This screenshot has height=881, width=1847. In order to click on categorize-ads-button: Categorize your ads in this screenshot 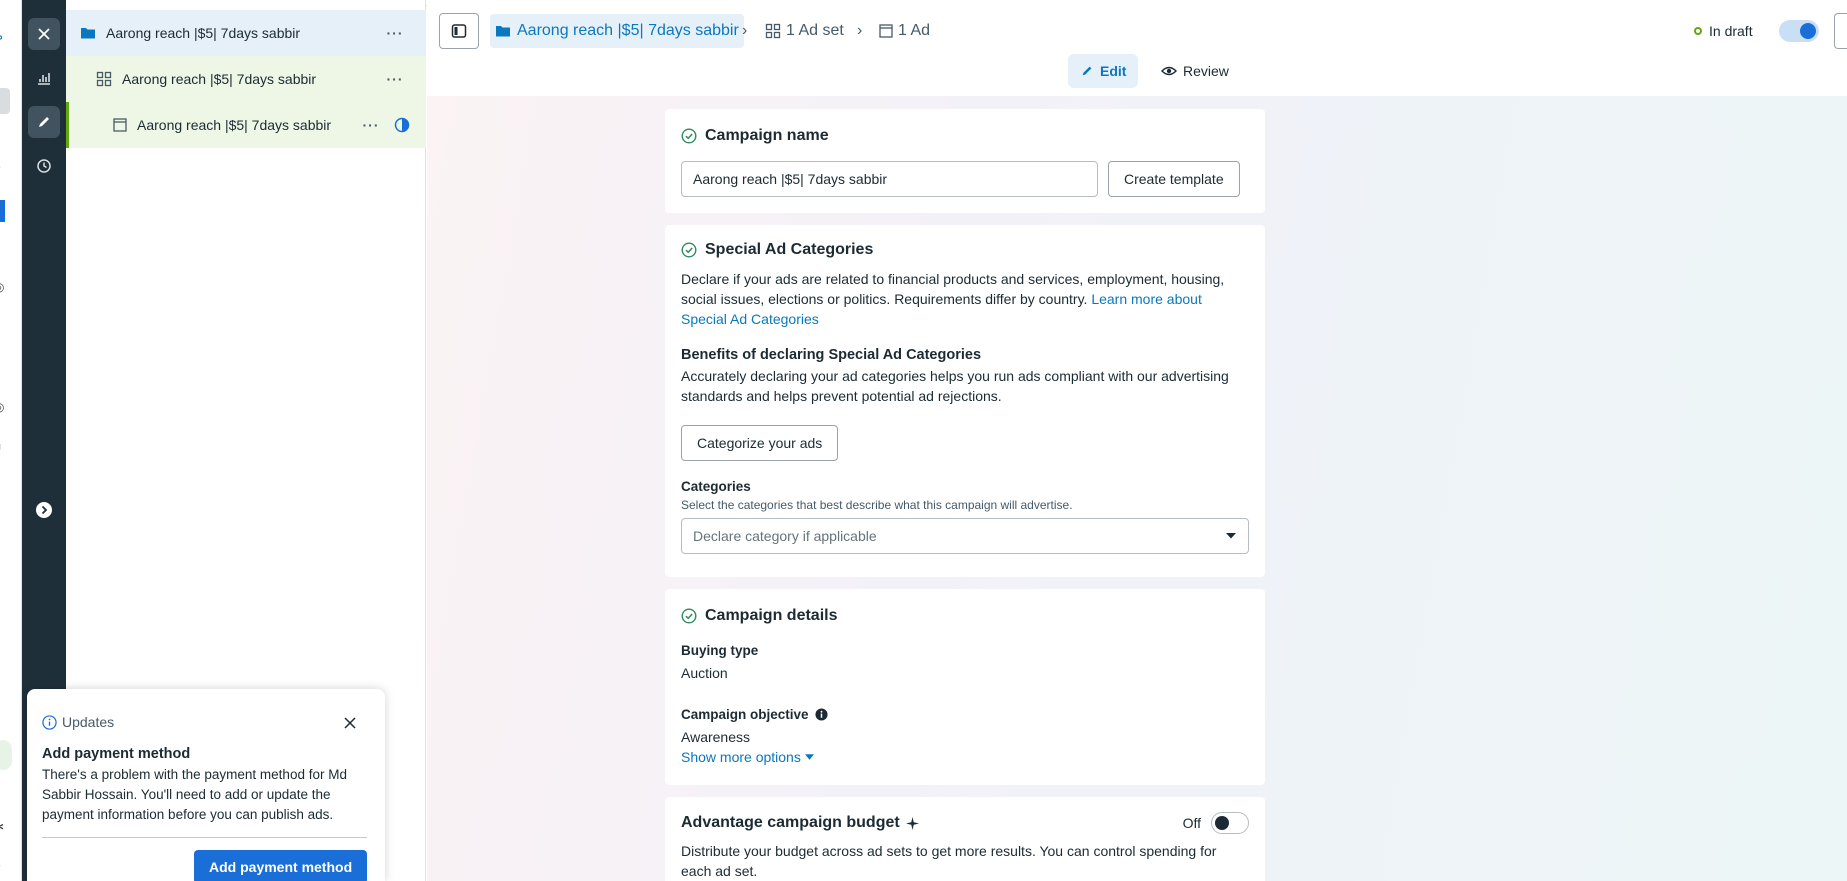, I will do `click(760, 443)`.